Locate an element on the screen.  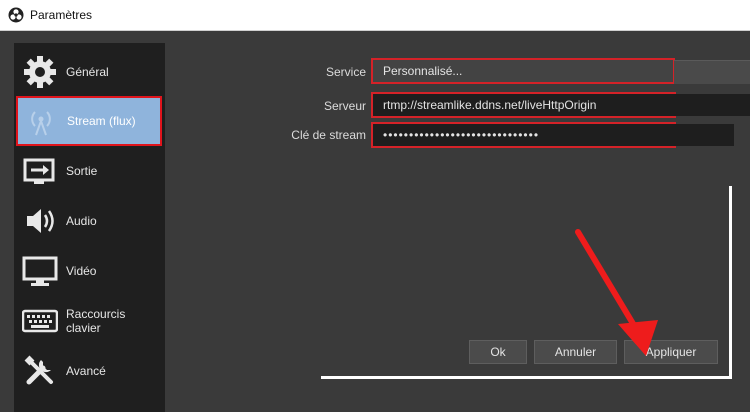
stream-key-label: Clé de stream is located at coordinates (328, 135).